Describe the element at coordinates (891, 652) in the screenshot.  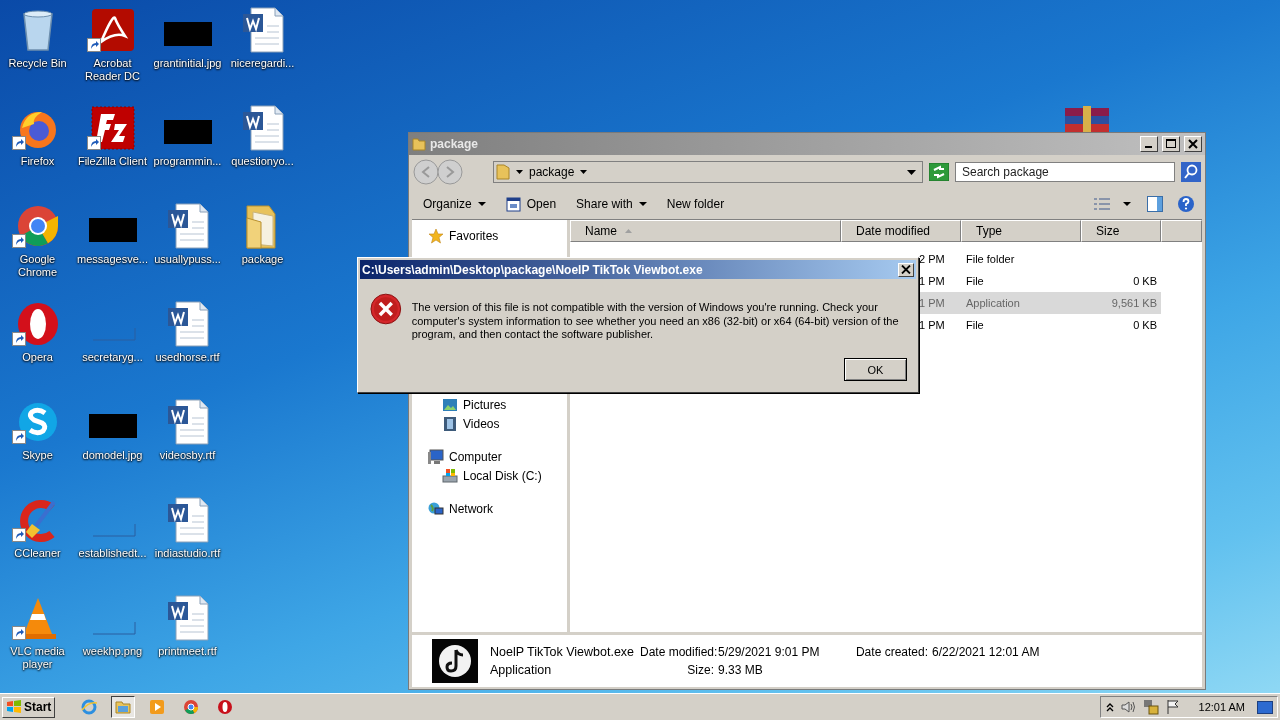
I see `detail-label: Date created:` at that location.